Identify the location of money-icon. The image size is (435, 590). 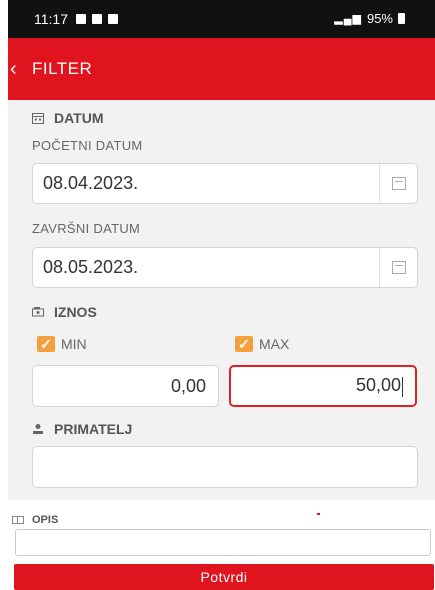
(38, 312).